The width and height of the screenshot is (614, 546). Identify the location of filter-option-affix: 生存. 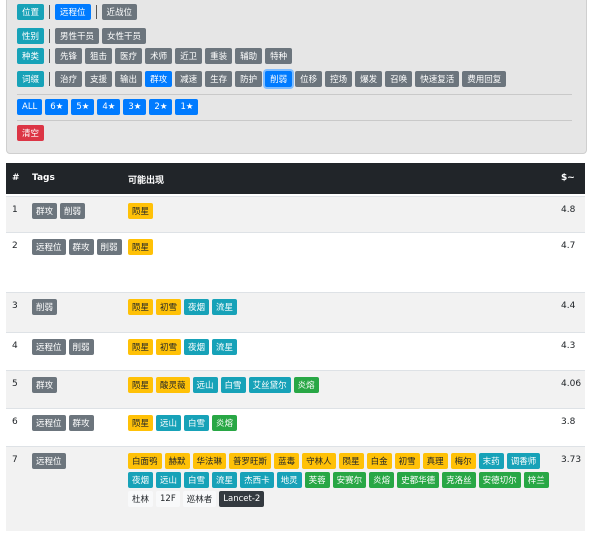
(219, 79).